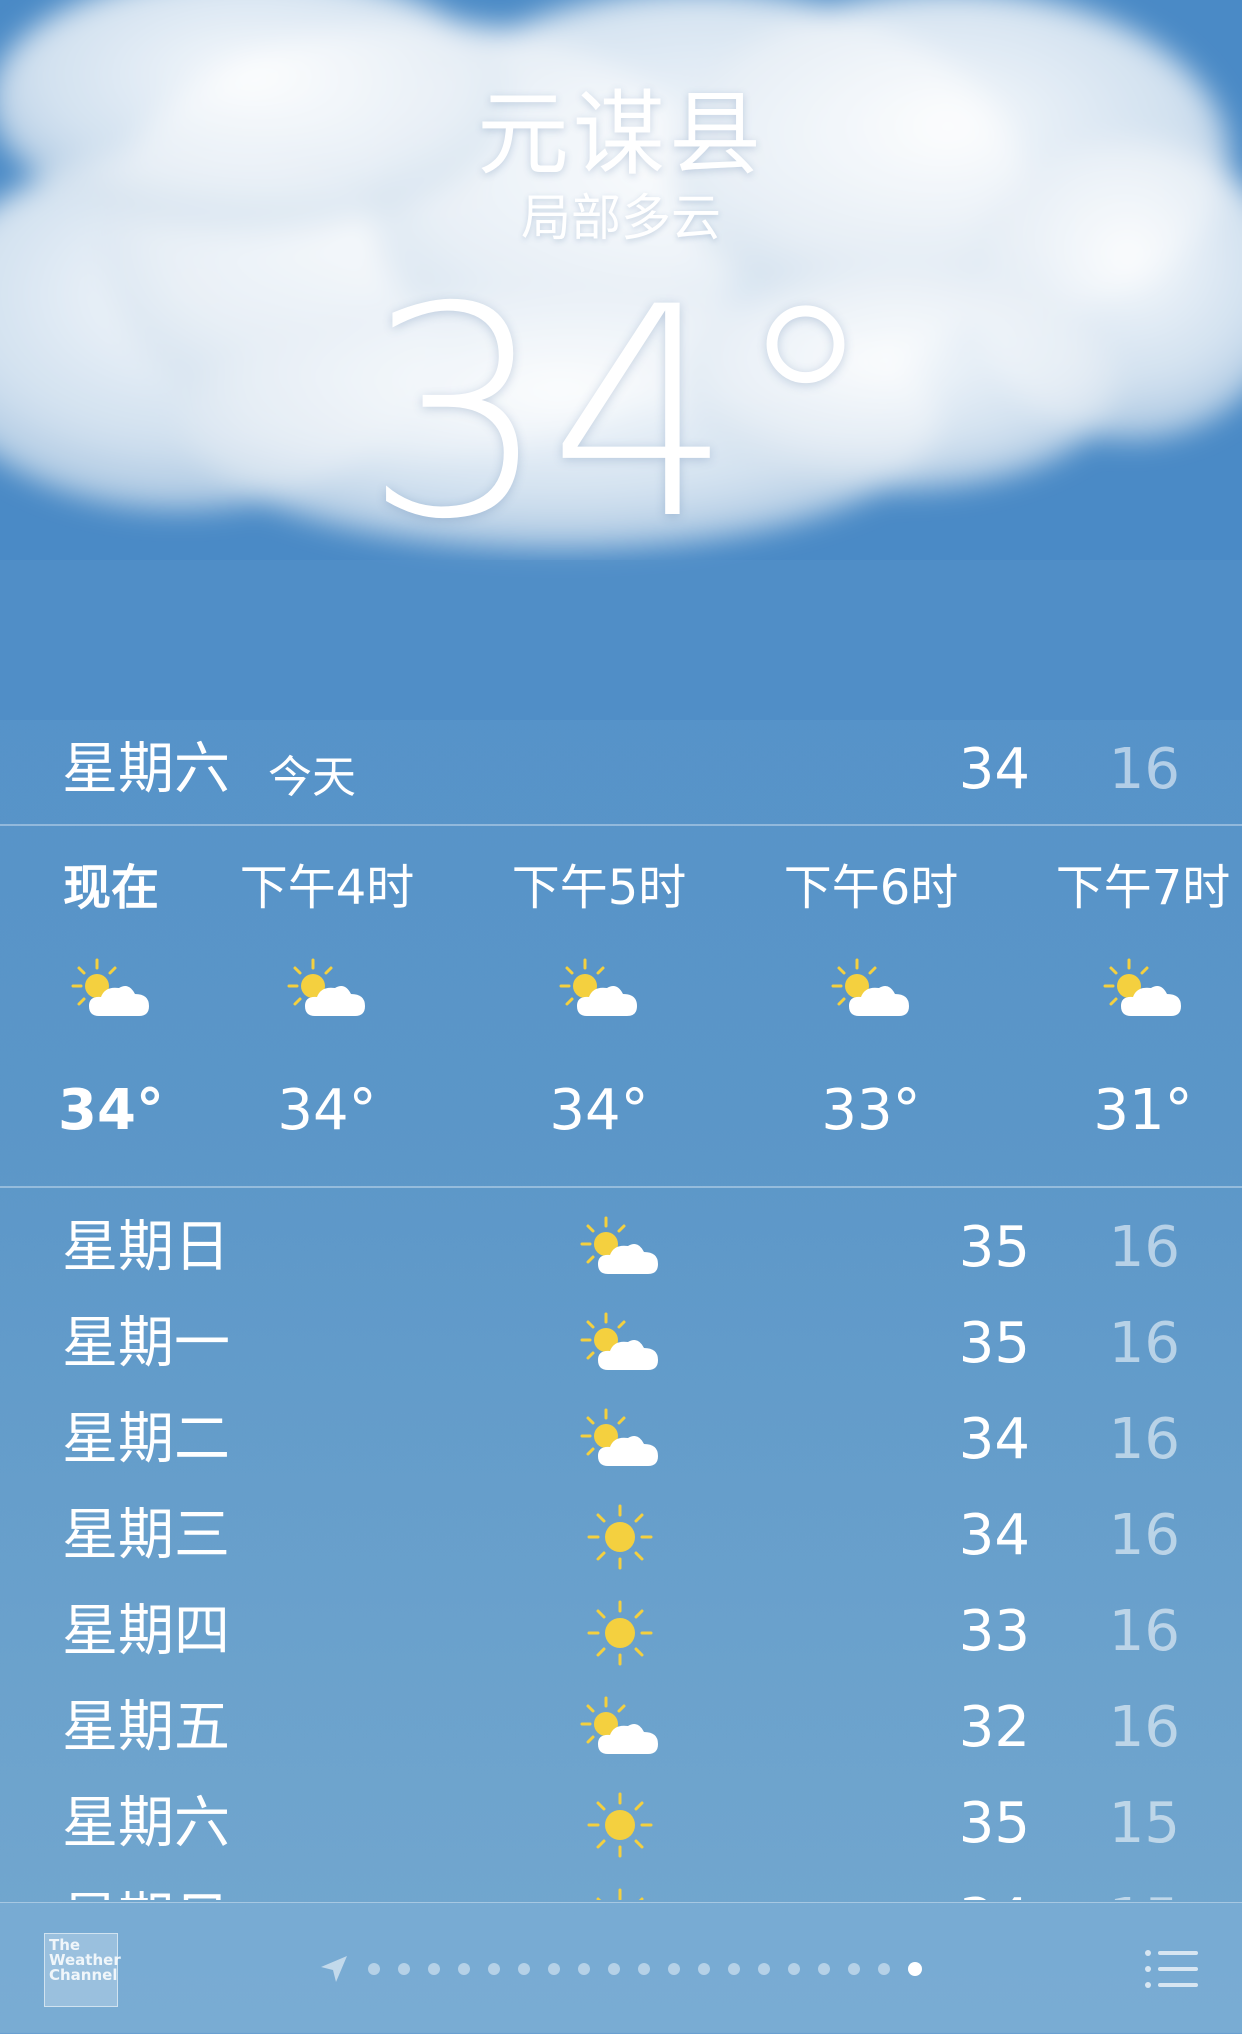 The image size is (1242, 2034). I want to click on day-name: 星期五, so click(146, 1727).